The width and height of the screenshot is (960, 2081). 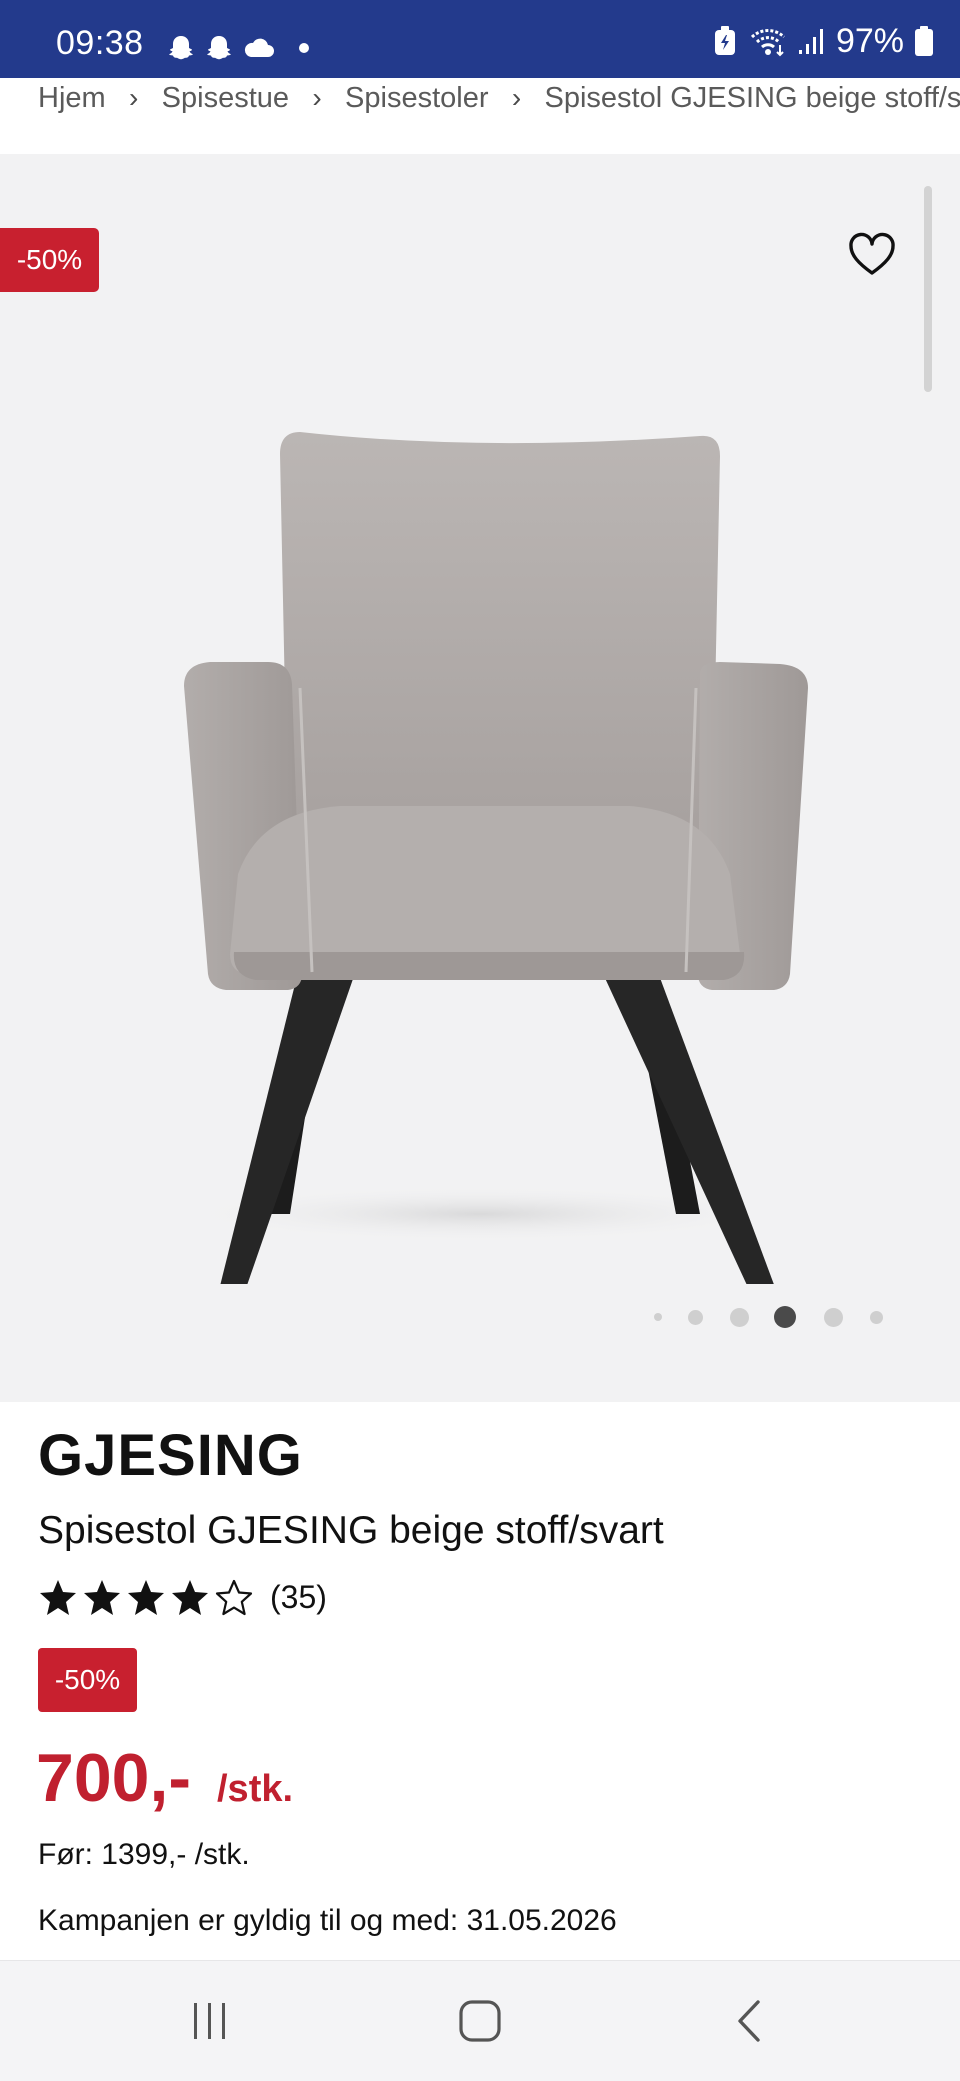 What do you see at coordinates (416, 98) in the screenshot?
I see `breadcrumb-item-spisestoler: Spisestoler` at bounding box center [416, 98].